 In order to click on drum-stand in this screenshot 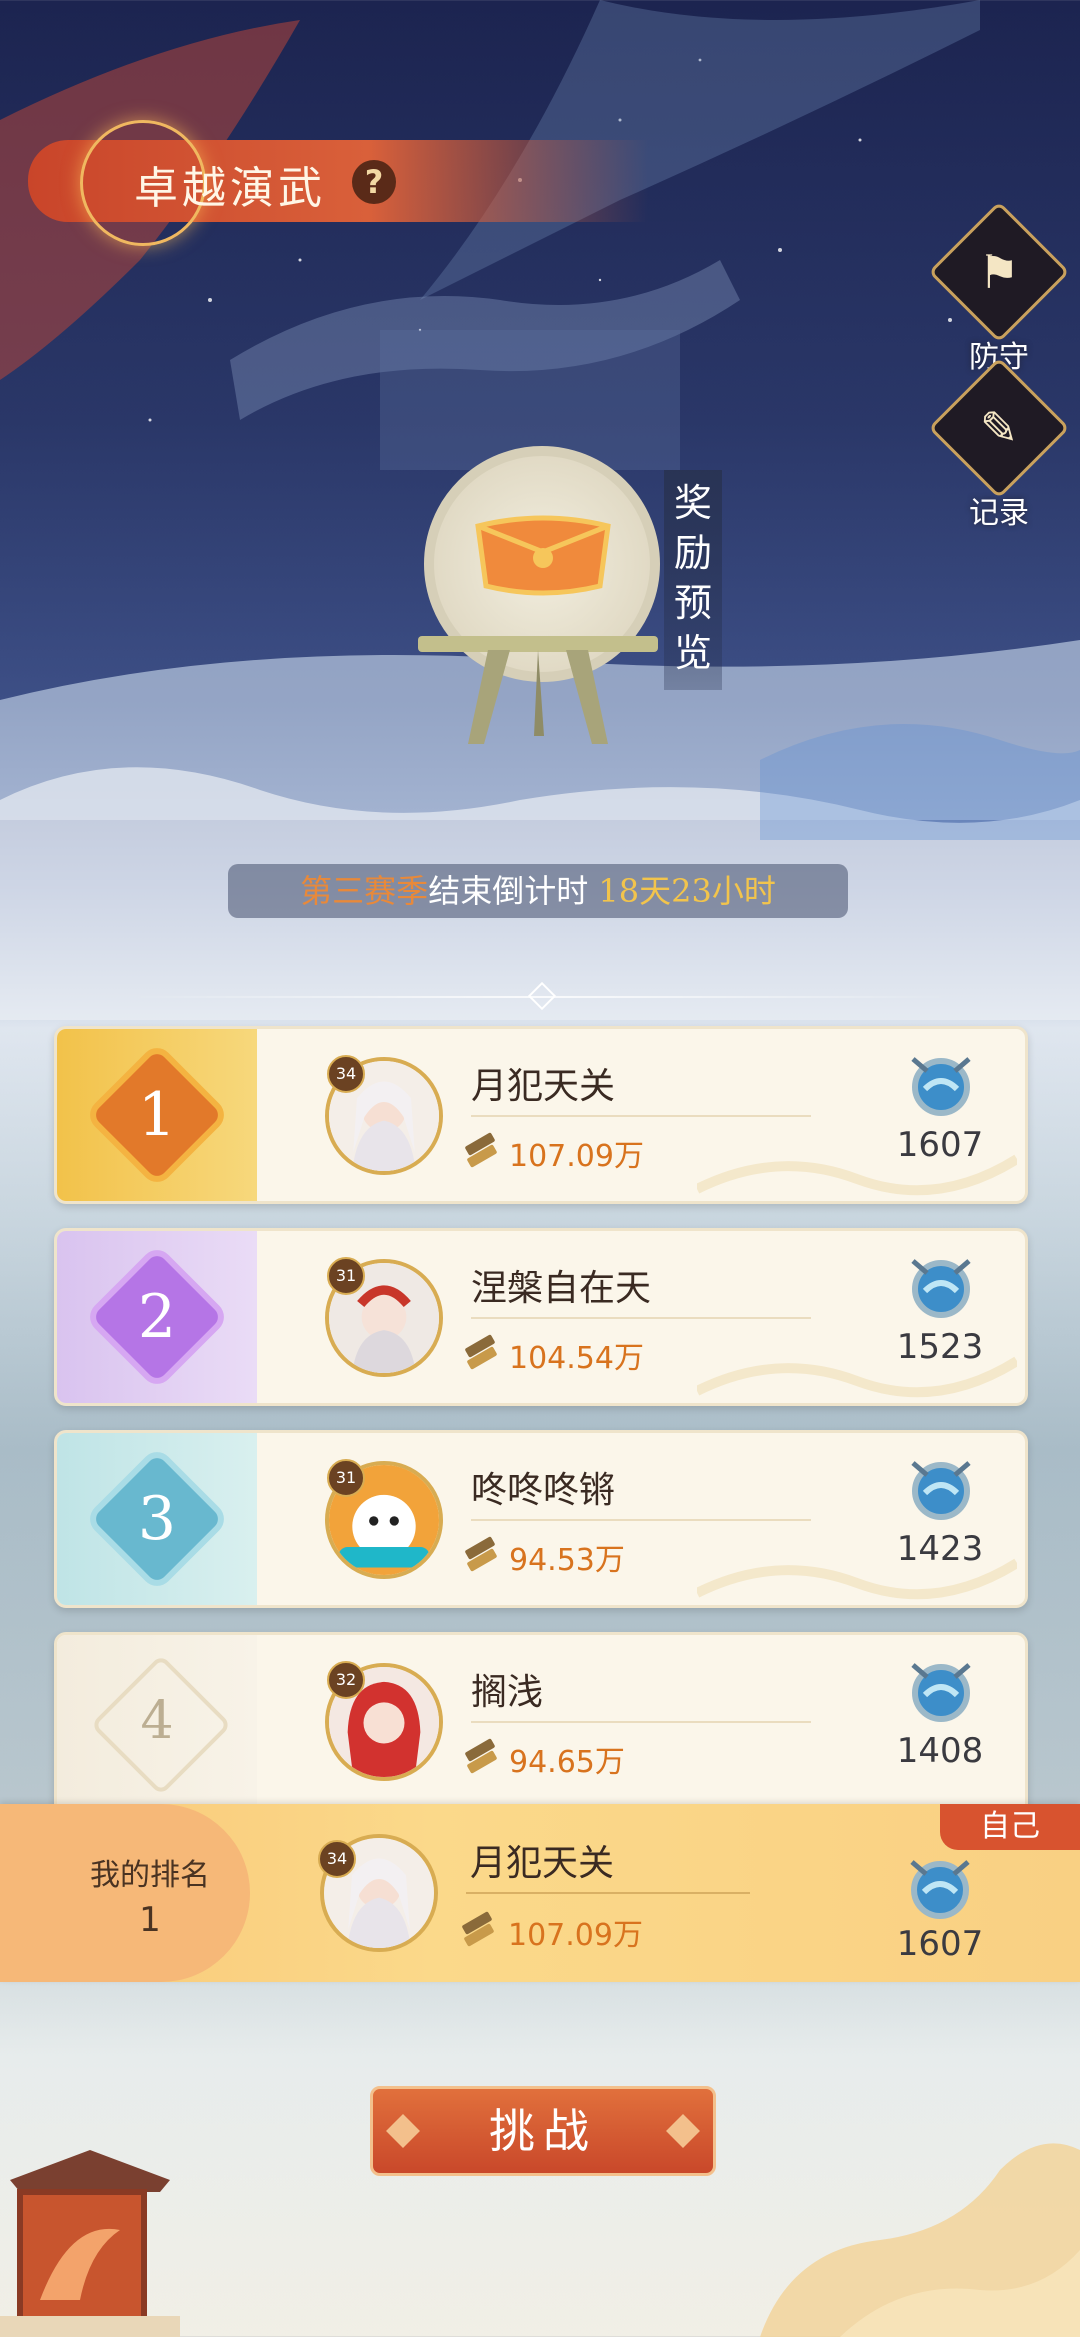, I will do `click(538, 690)`.